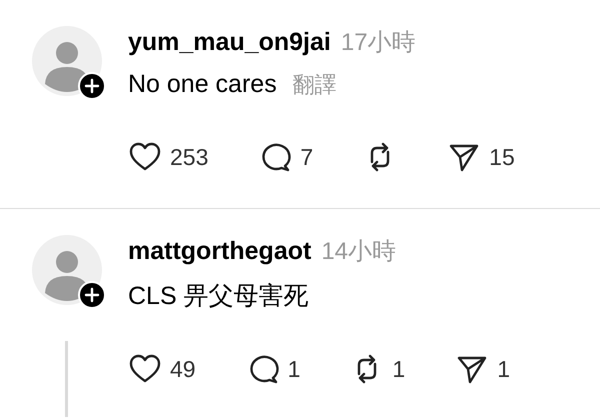  What do you see at coordinates (218, 296) in the screenshot?
I see `post-text: CLS 畀父母害死` at bounding box center [218, 296].